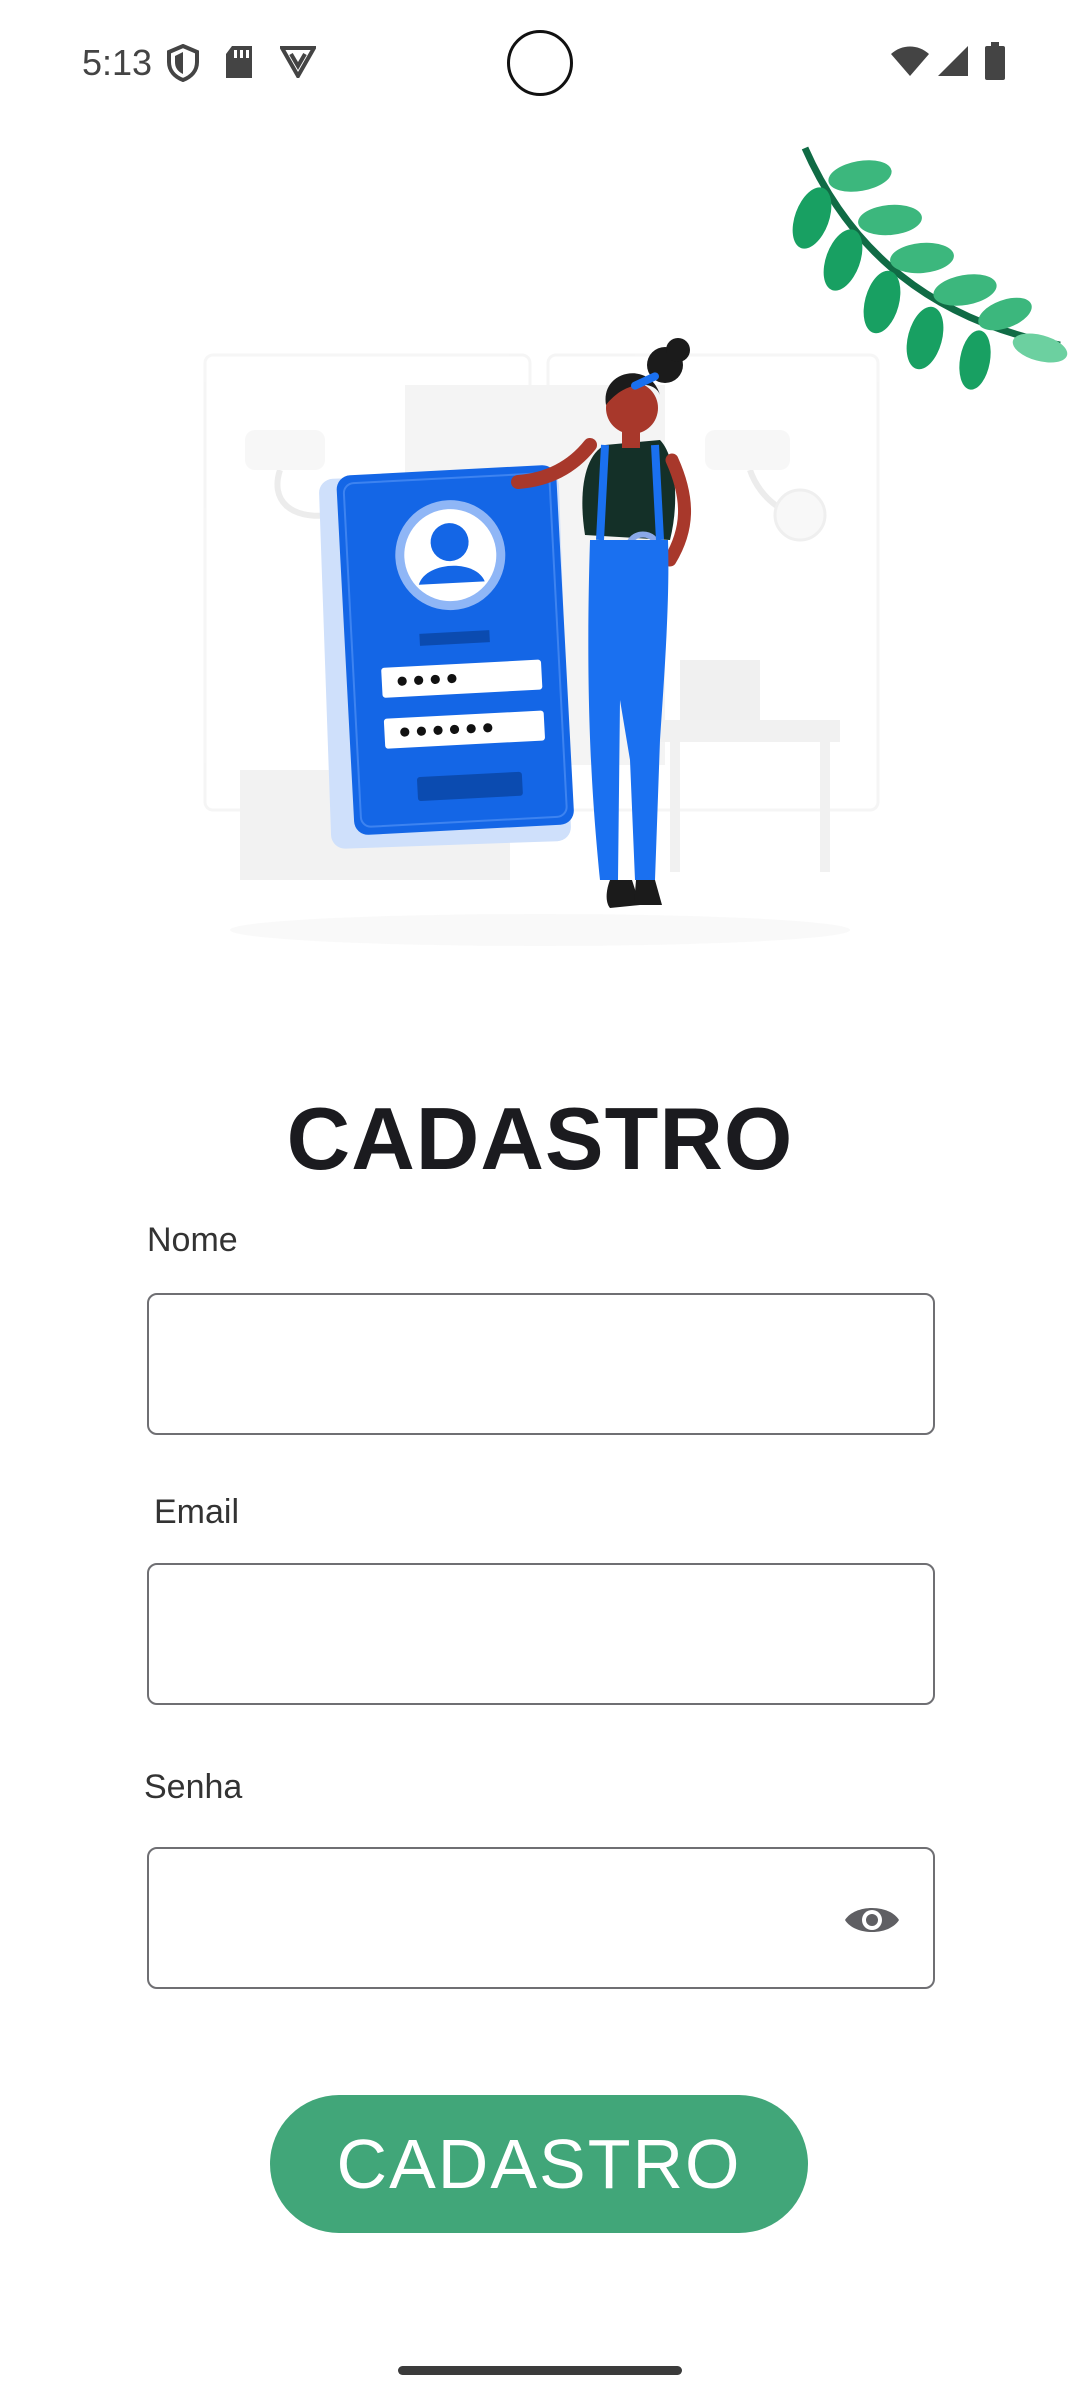 This screenshot has width=1080, height=2400. Describe the element at coordinates (539, 2164) in the screenshot. I see `register-button: CADASTRO` at that location.